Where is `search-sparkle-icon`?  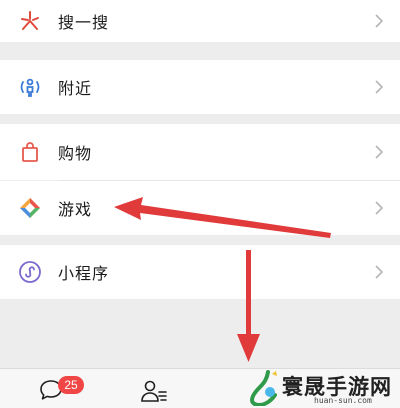 search-sparkle-icon is located at coordinates (30, 20).